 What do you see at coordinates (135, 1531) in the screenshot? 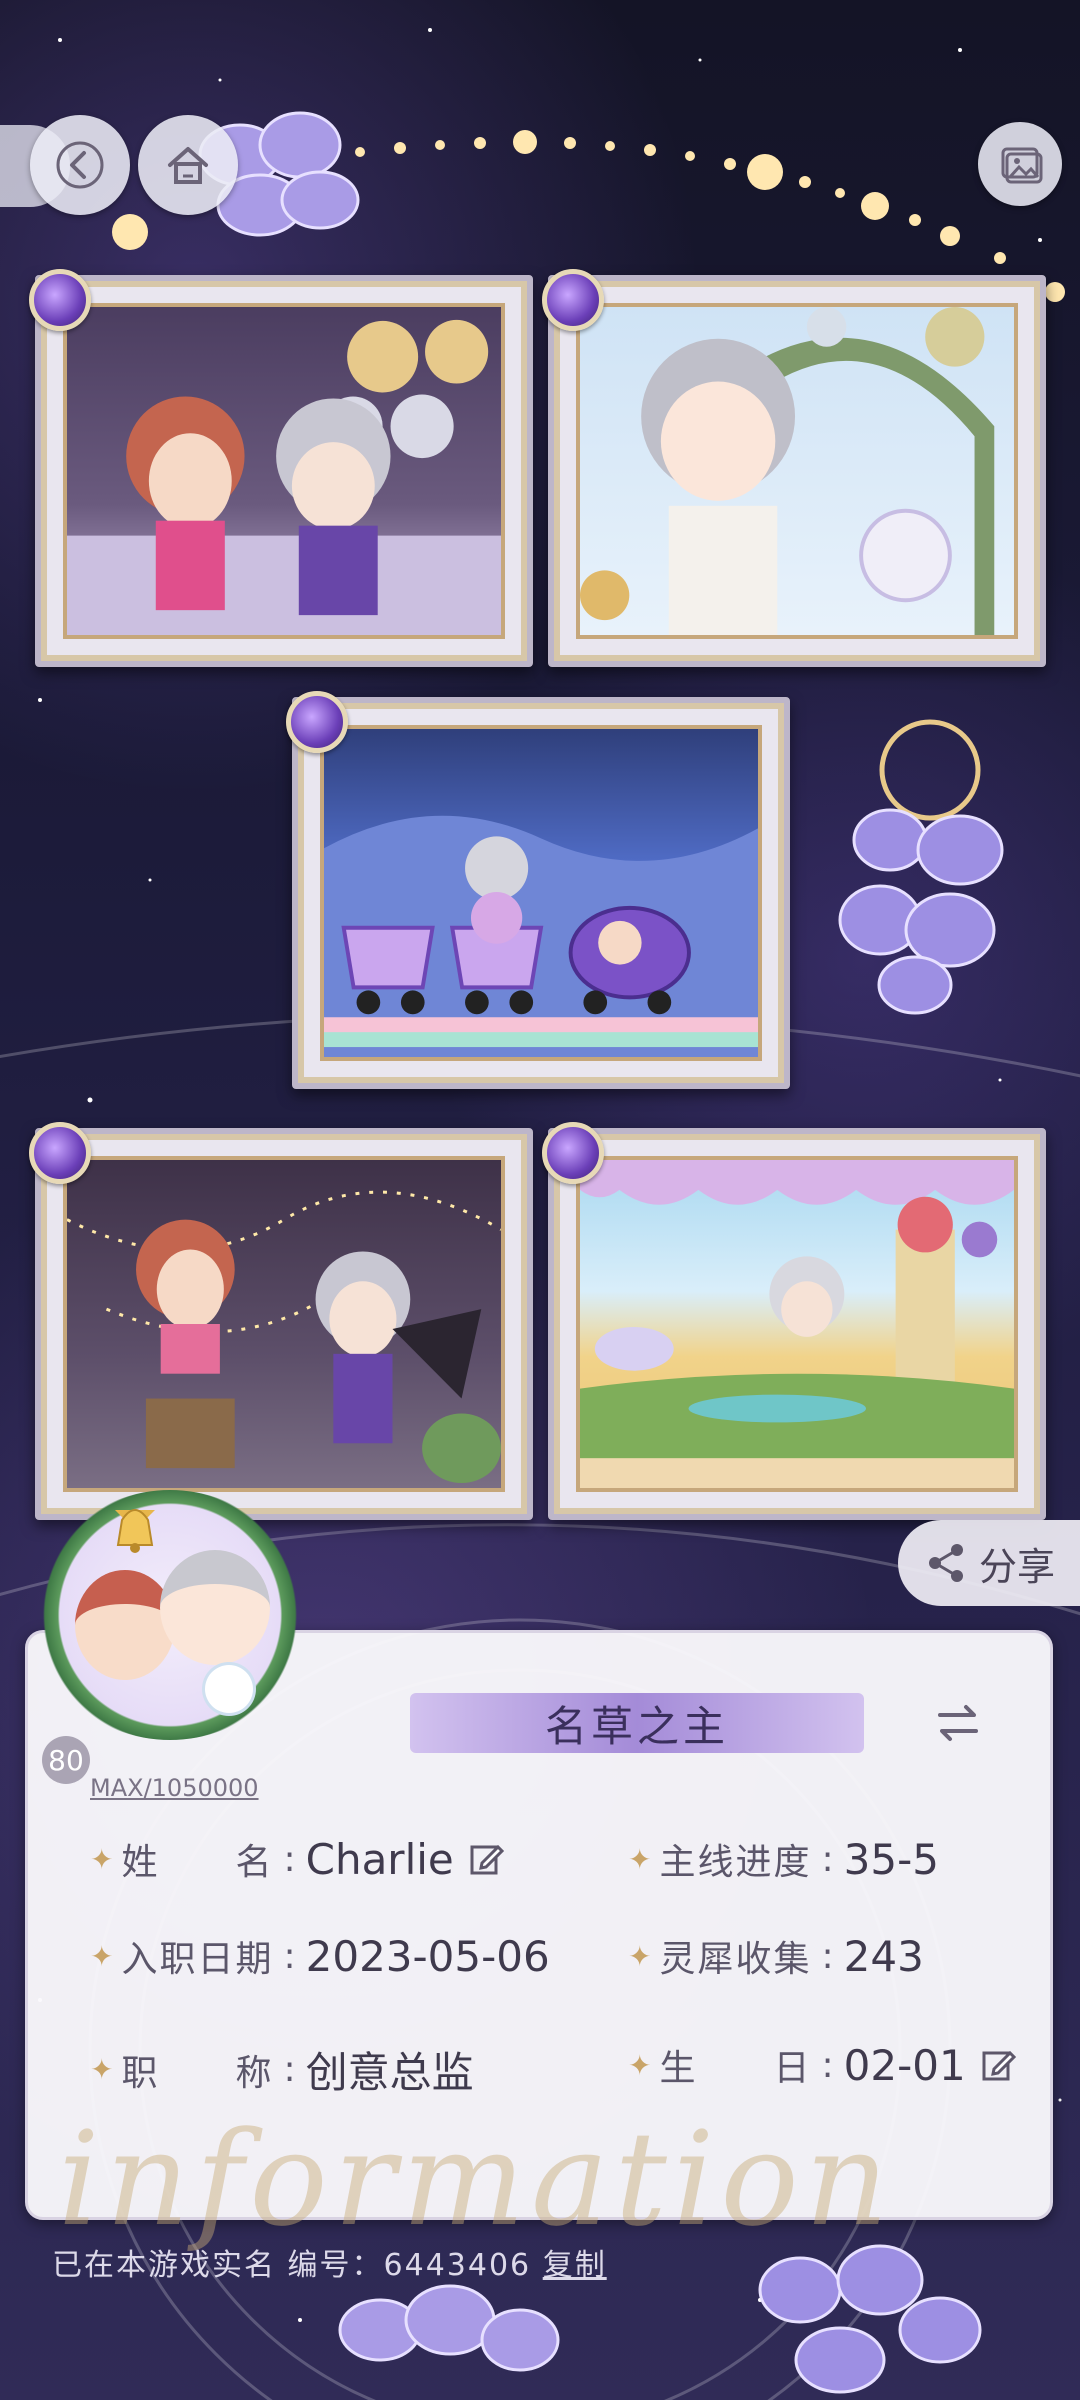
I see `bell-icon` at bounding box center [135, 1531].